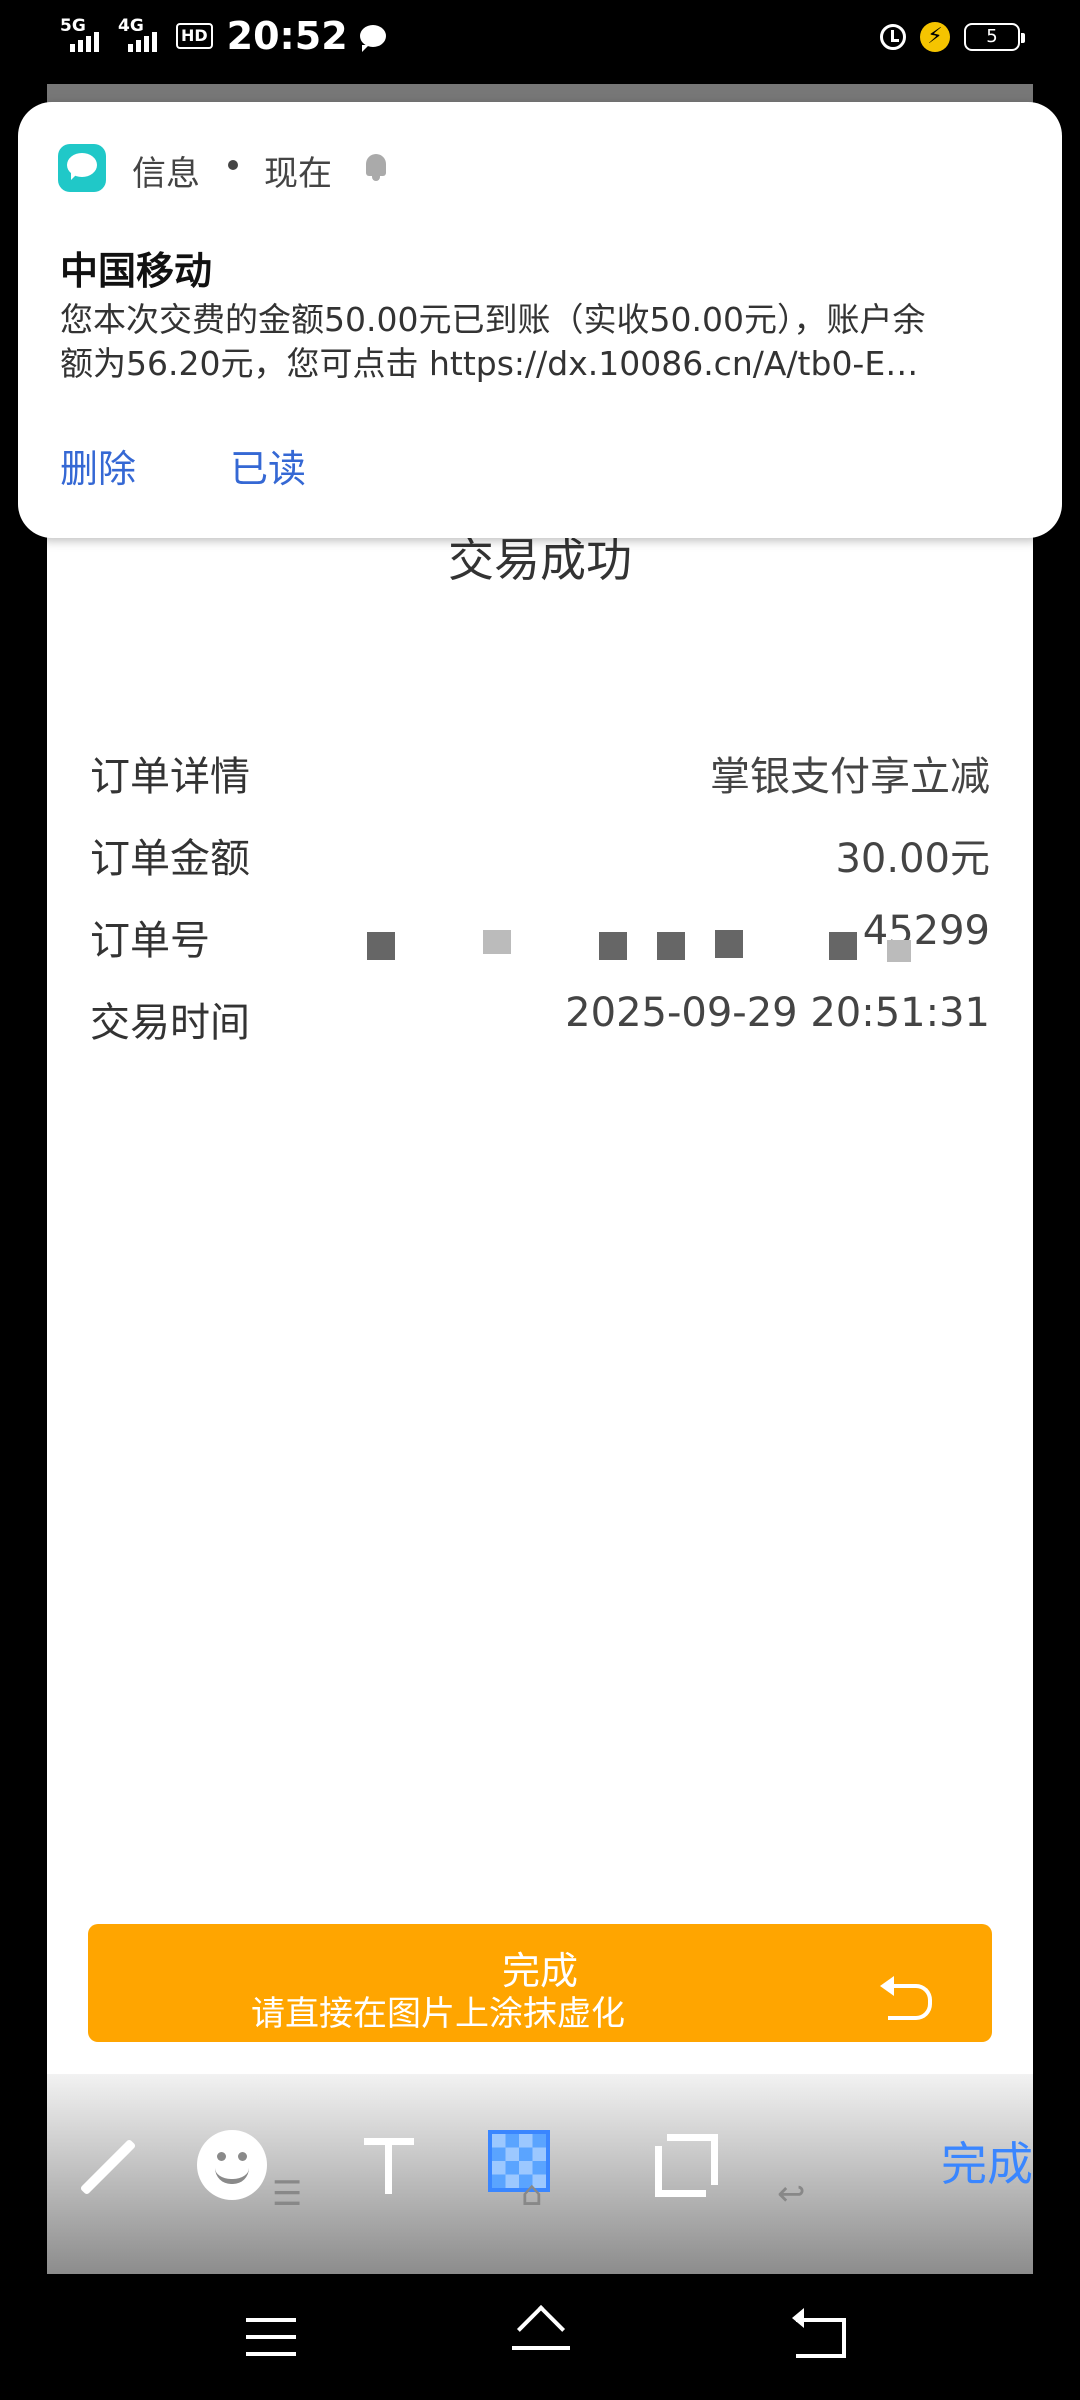 The height and width of the screenshot is (2400, 1080). I want to click on notification-body-line: 您本次交费的金额50.00元已到账（实收50.00元），账户余, so click(493, 319).